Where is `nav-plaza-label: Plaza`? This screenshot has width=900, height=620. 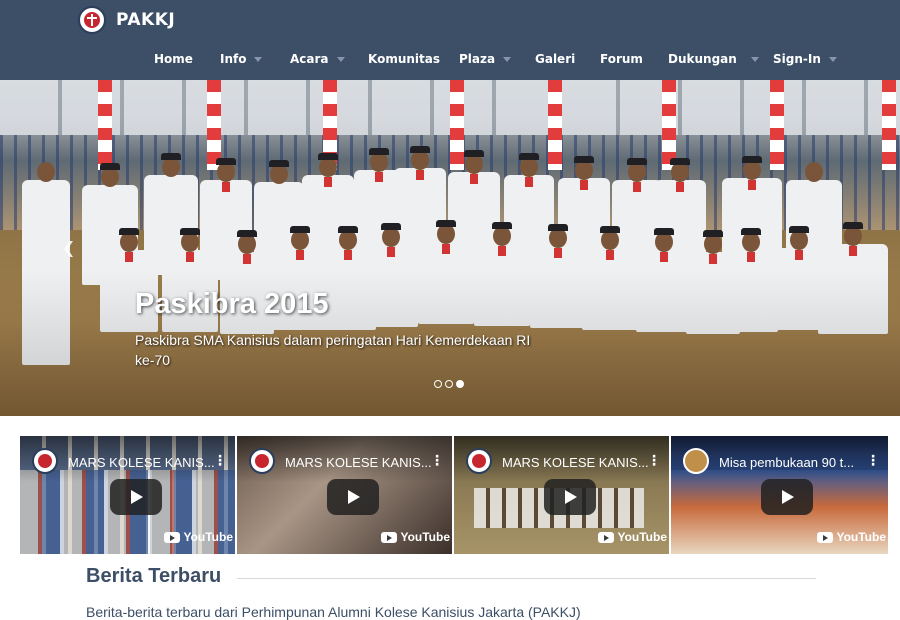
nav-plaza-label: Plaza is located at coordinates (477, 59).